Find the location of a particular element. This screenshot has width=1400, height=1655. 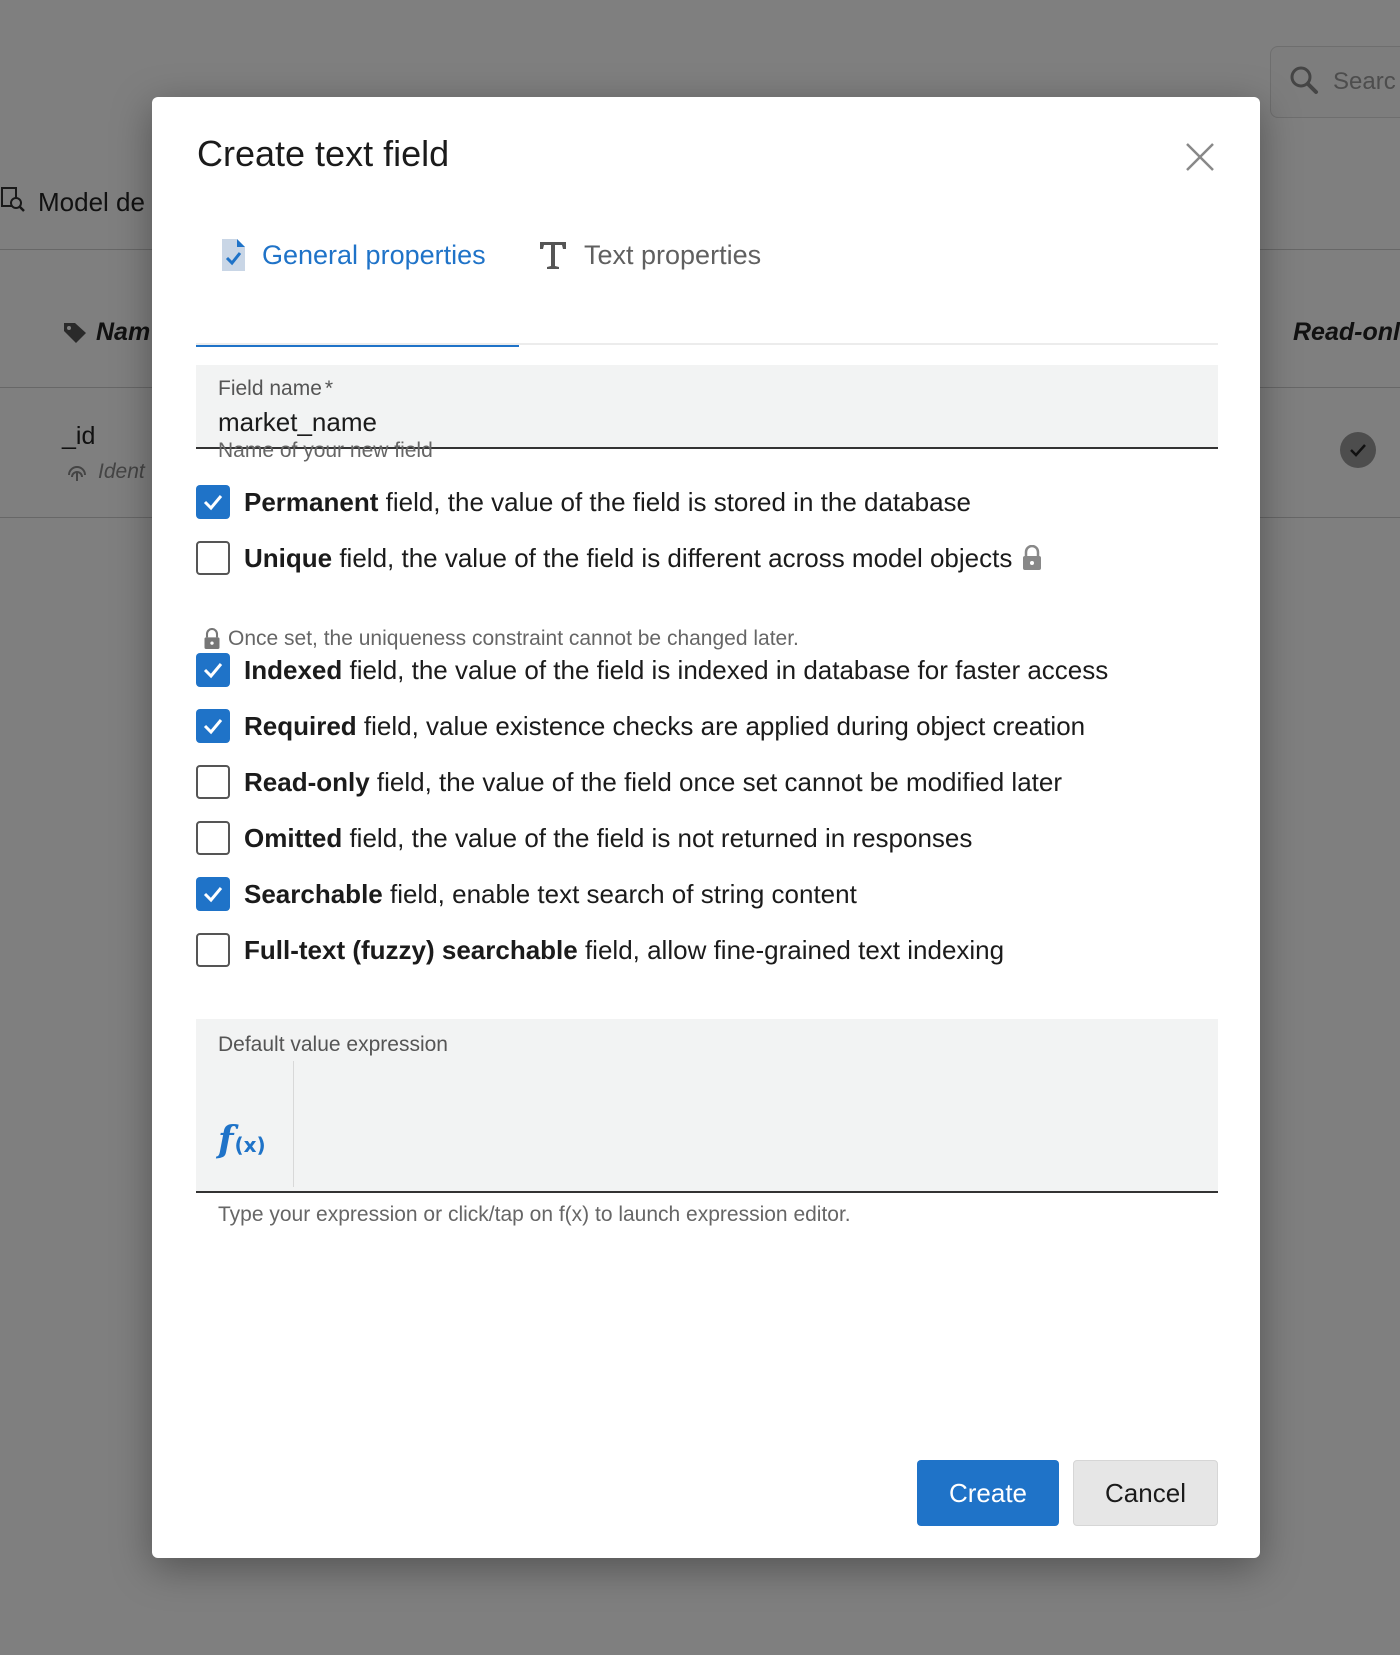

tab-general-label: General properties is located at coordinates (374, 254).